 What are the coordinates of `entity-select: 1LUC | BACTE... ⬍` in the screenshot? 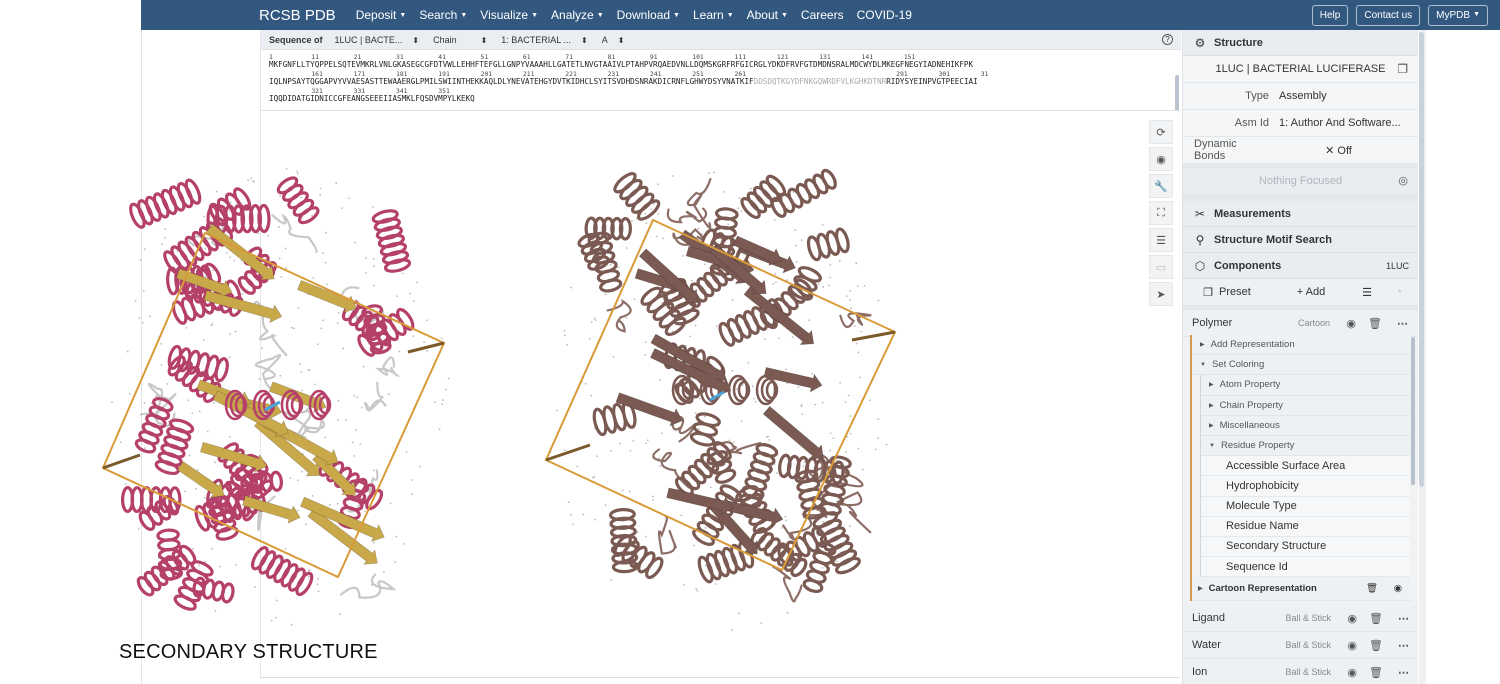 It's located at (377, 40).